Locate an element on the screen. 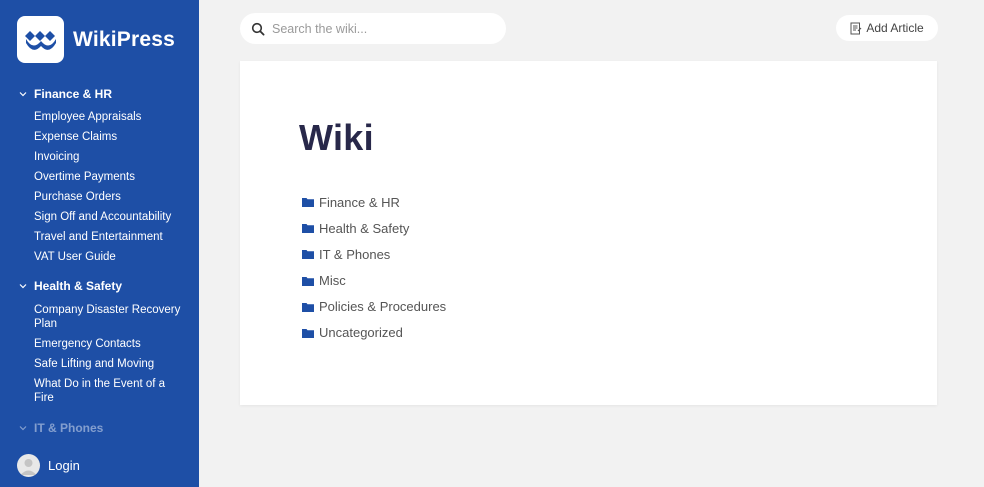 The height and width of the screenshot is (487, 984). brand: WikiPress is located at coordinates (96, 39).